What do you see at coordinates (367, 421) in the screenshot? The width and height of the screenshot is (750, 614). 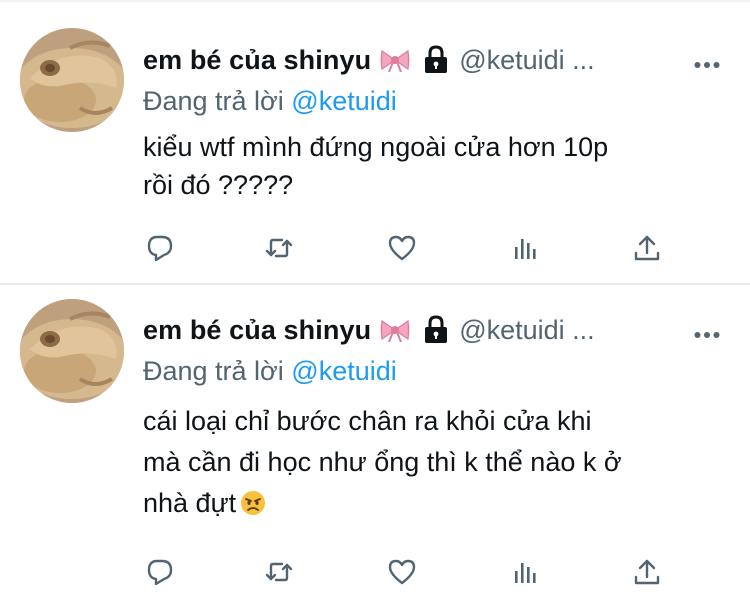 I see `tweet-text-line: cái loại chỉ bước chân ra khỏi cửa khi` at bounding box center [367, 421].